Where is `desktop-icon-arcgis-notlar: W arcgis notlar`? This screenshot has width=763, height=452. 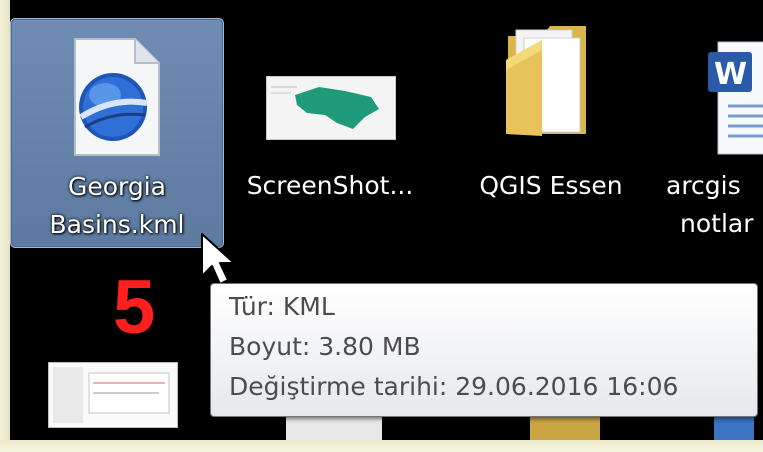
desktop-icon-arcgis-notlar: W arcgis notlar is located at coordinates (706, 128).